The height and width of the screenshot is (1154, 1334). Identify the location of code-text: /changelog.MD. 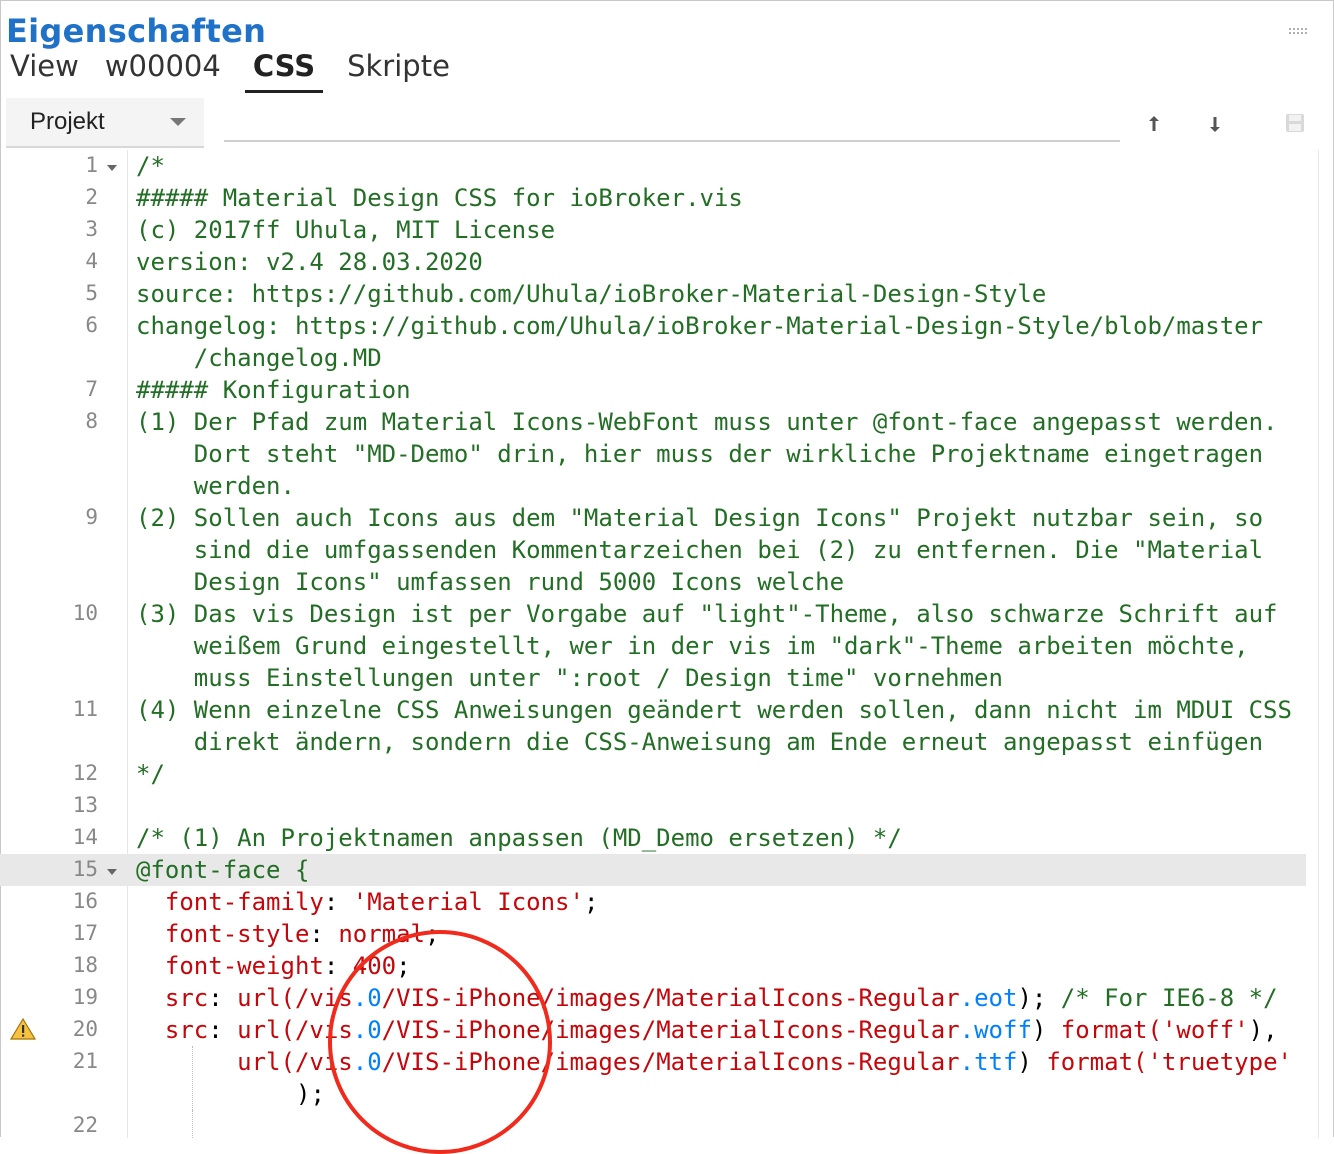
(259, 358).